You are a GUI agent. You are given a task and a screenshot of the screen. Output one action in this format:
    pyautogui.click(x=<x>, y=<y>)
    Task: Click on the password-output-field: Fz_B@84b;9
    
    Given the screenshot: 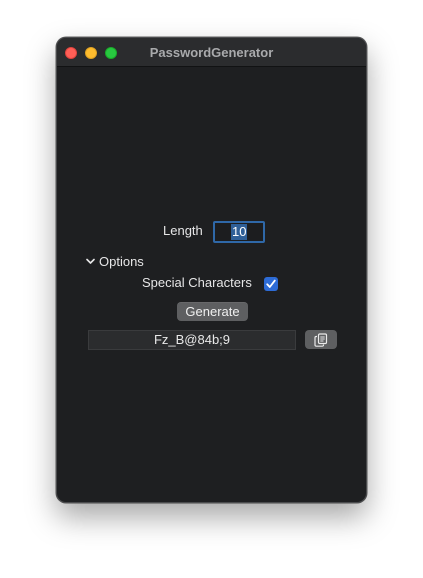 What is the action you would take?
    pyautogui.click(x=192, y=340)
    